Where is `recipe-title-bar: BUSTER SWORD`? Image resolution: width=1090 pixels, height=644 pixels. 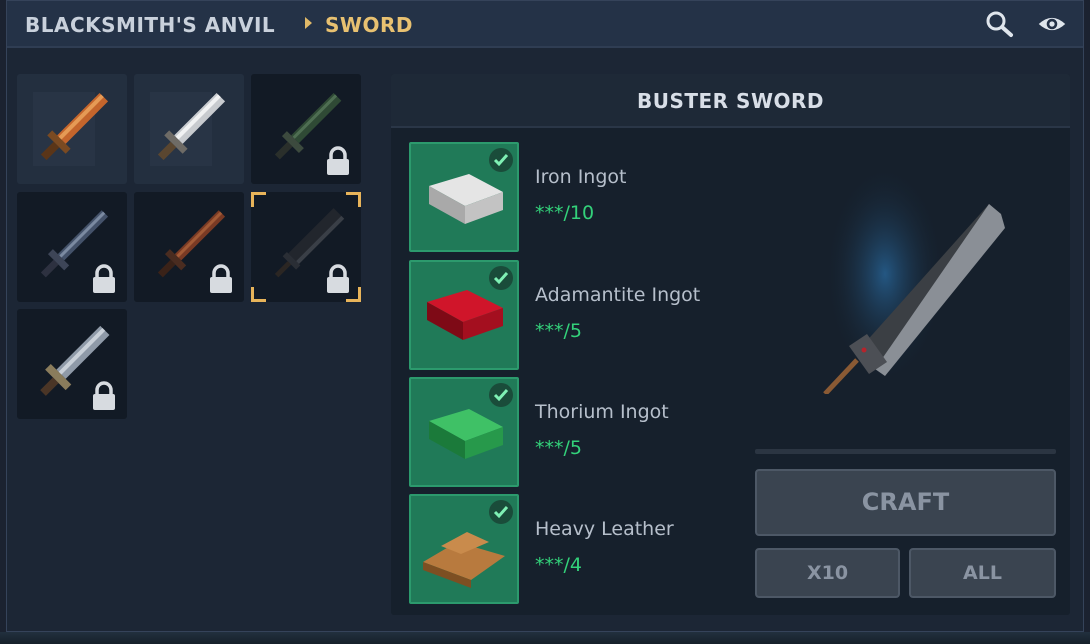 recipe-title-bar: BUSTER SWORD is located at coordinates (730, 101).